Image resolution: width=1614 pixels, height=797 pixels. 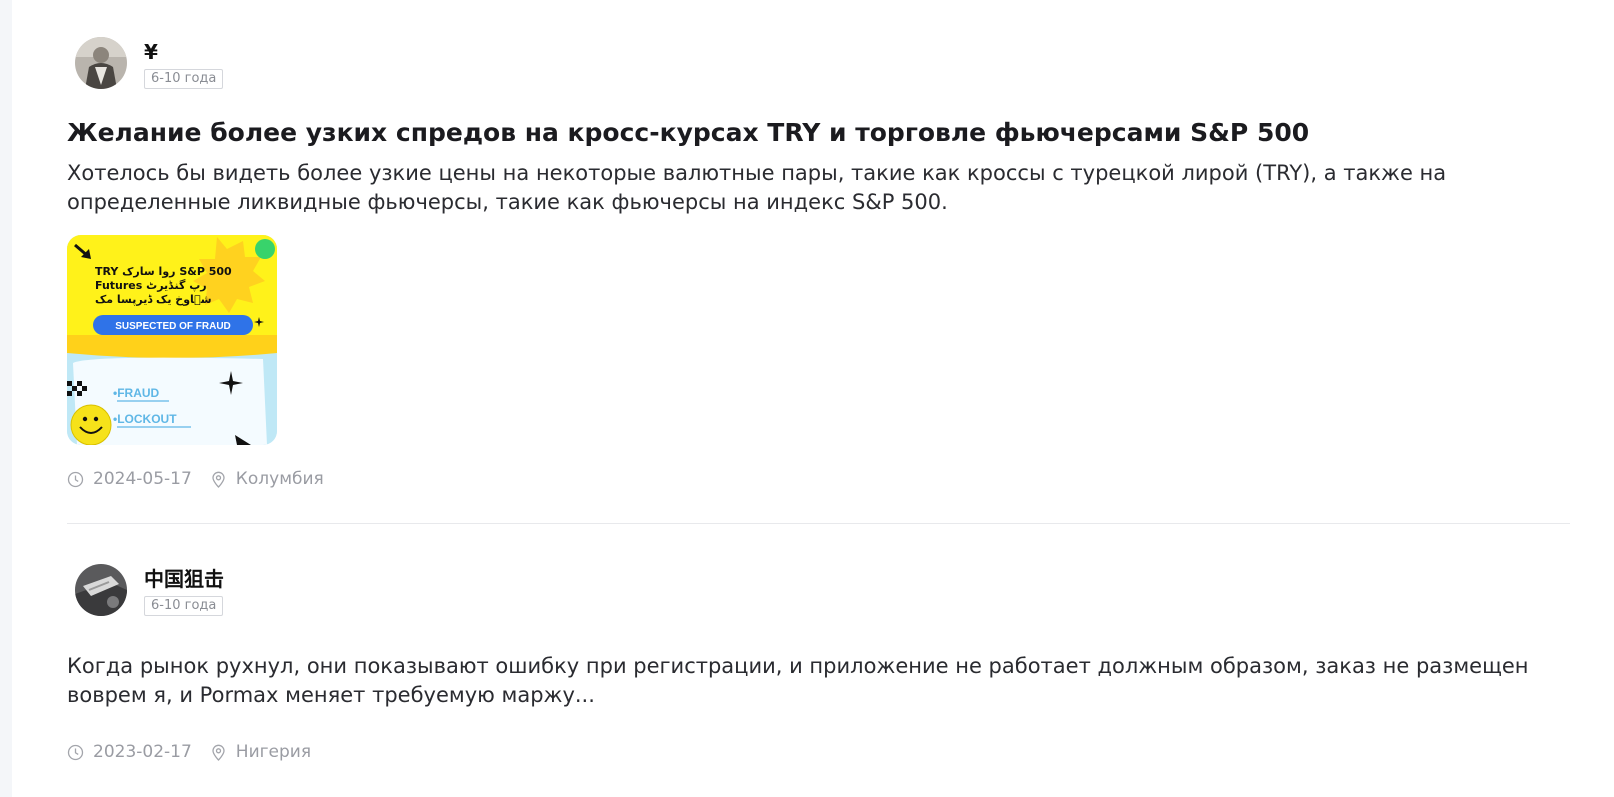 What do you see at coordinates (818, 64) in the screenshot?
I see `author-row: ¥ 6-10 года` at bounding box center [818, 64].